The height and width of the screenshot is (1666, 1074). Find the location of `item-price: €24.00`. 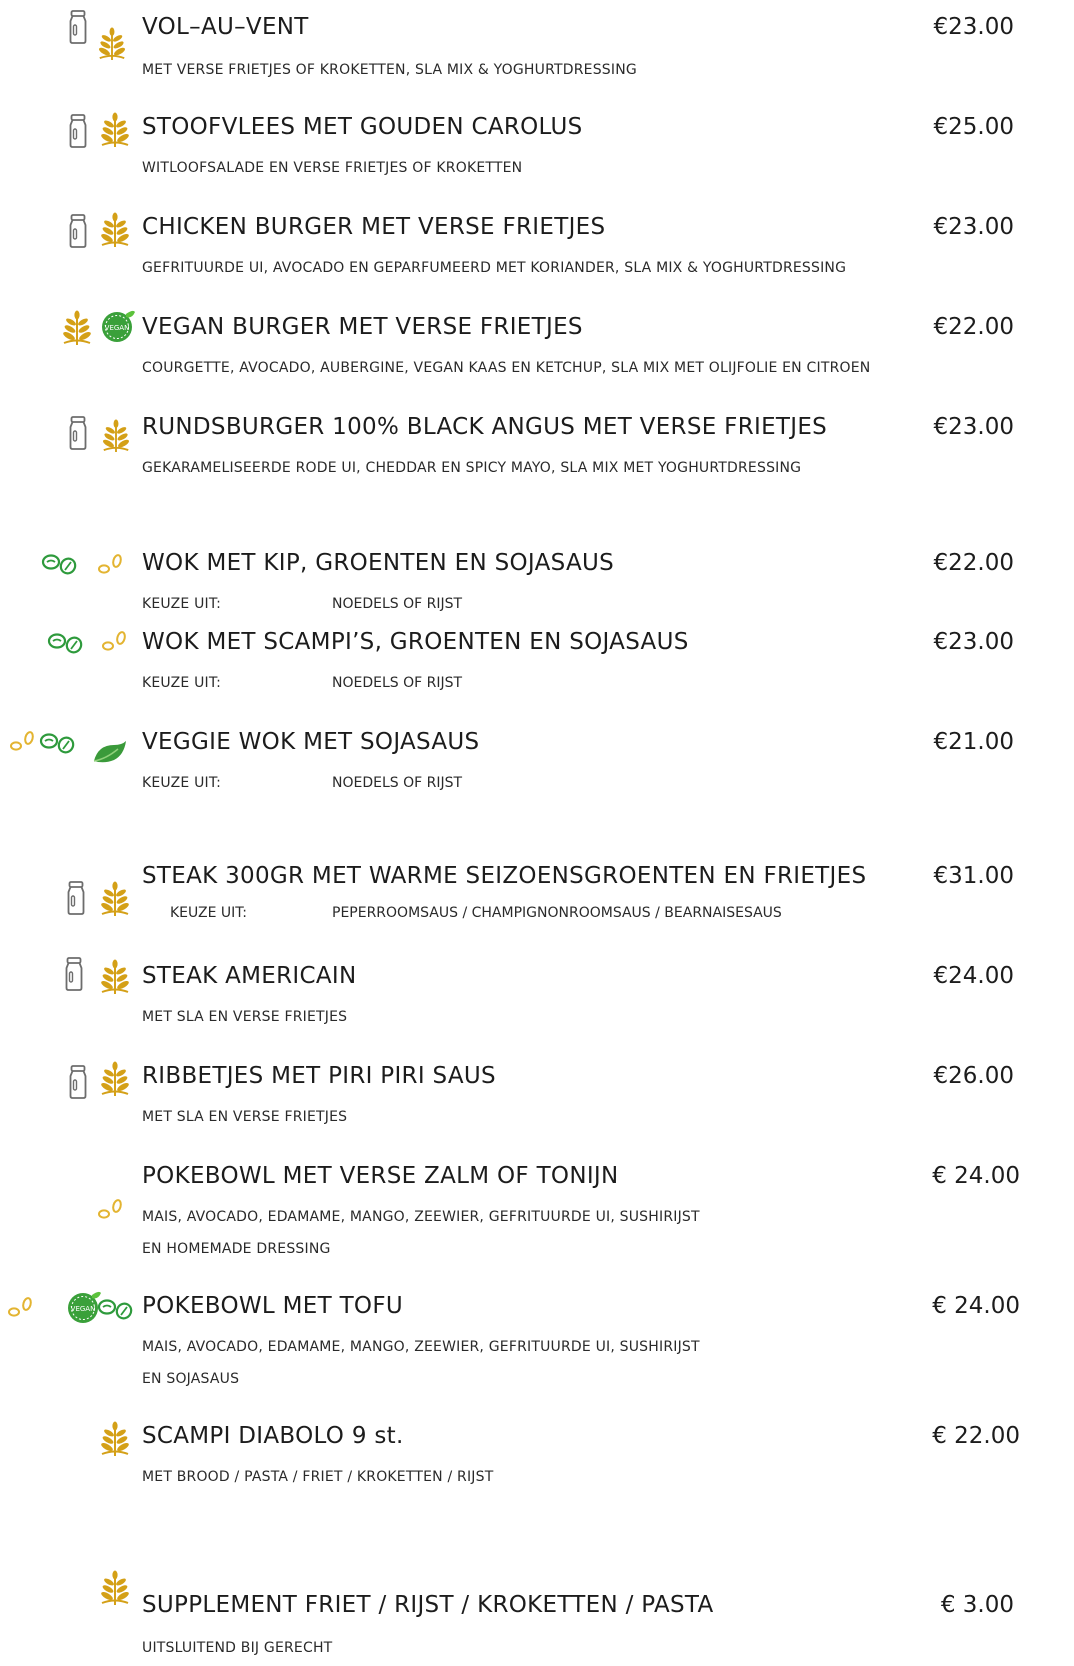

item-price: €24.00 is located at coordinates (973, 976).